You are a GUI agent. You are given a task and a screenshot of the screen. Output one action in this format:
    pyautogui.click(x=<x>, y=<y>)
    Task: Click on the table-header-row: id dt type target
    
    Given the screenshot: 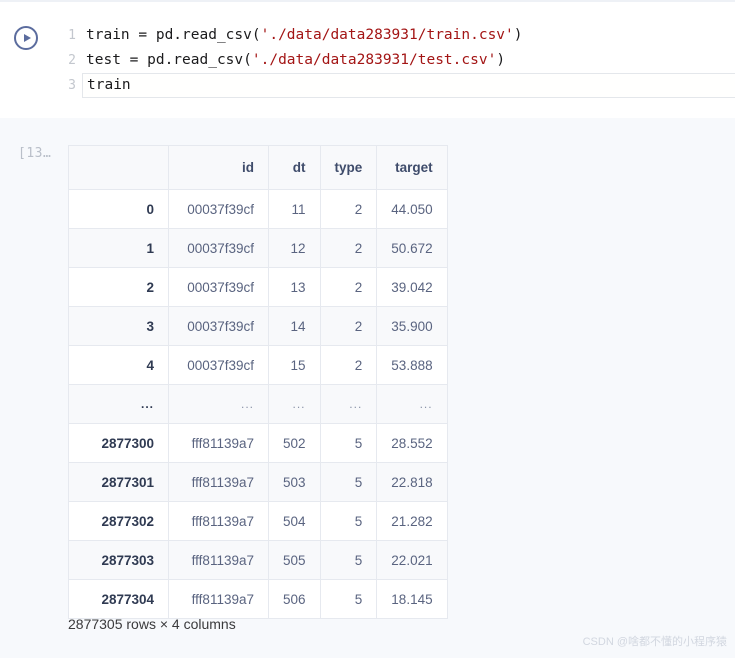 What is the action you would take?
    pyautogui.click(x=258, y=167)
    